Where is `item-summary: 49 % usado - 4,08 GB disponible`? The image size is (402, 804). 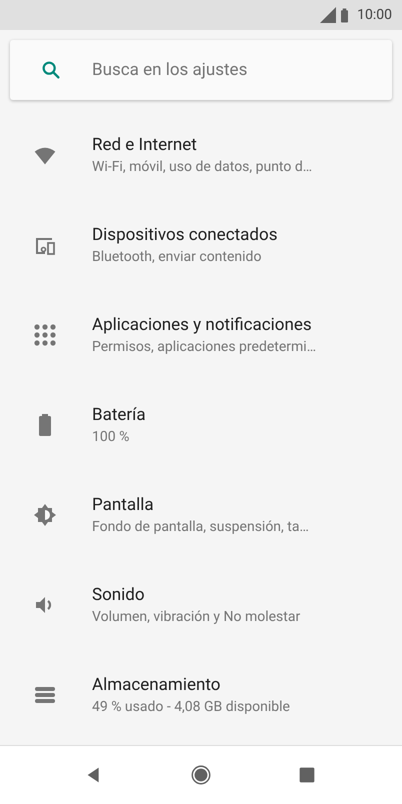
item-summary: 49 % usado - 4,08 GB disponible is located at coordinates (191, 707).